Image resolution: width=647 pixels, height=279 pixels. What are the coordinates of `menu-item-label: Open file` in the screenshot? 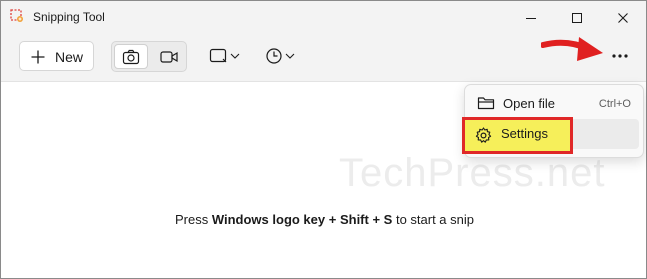 It's located at (529, 103).